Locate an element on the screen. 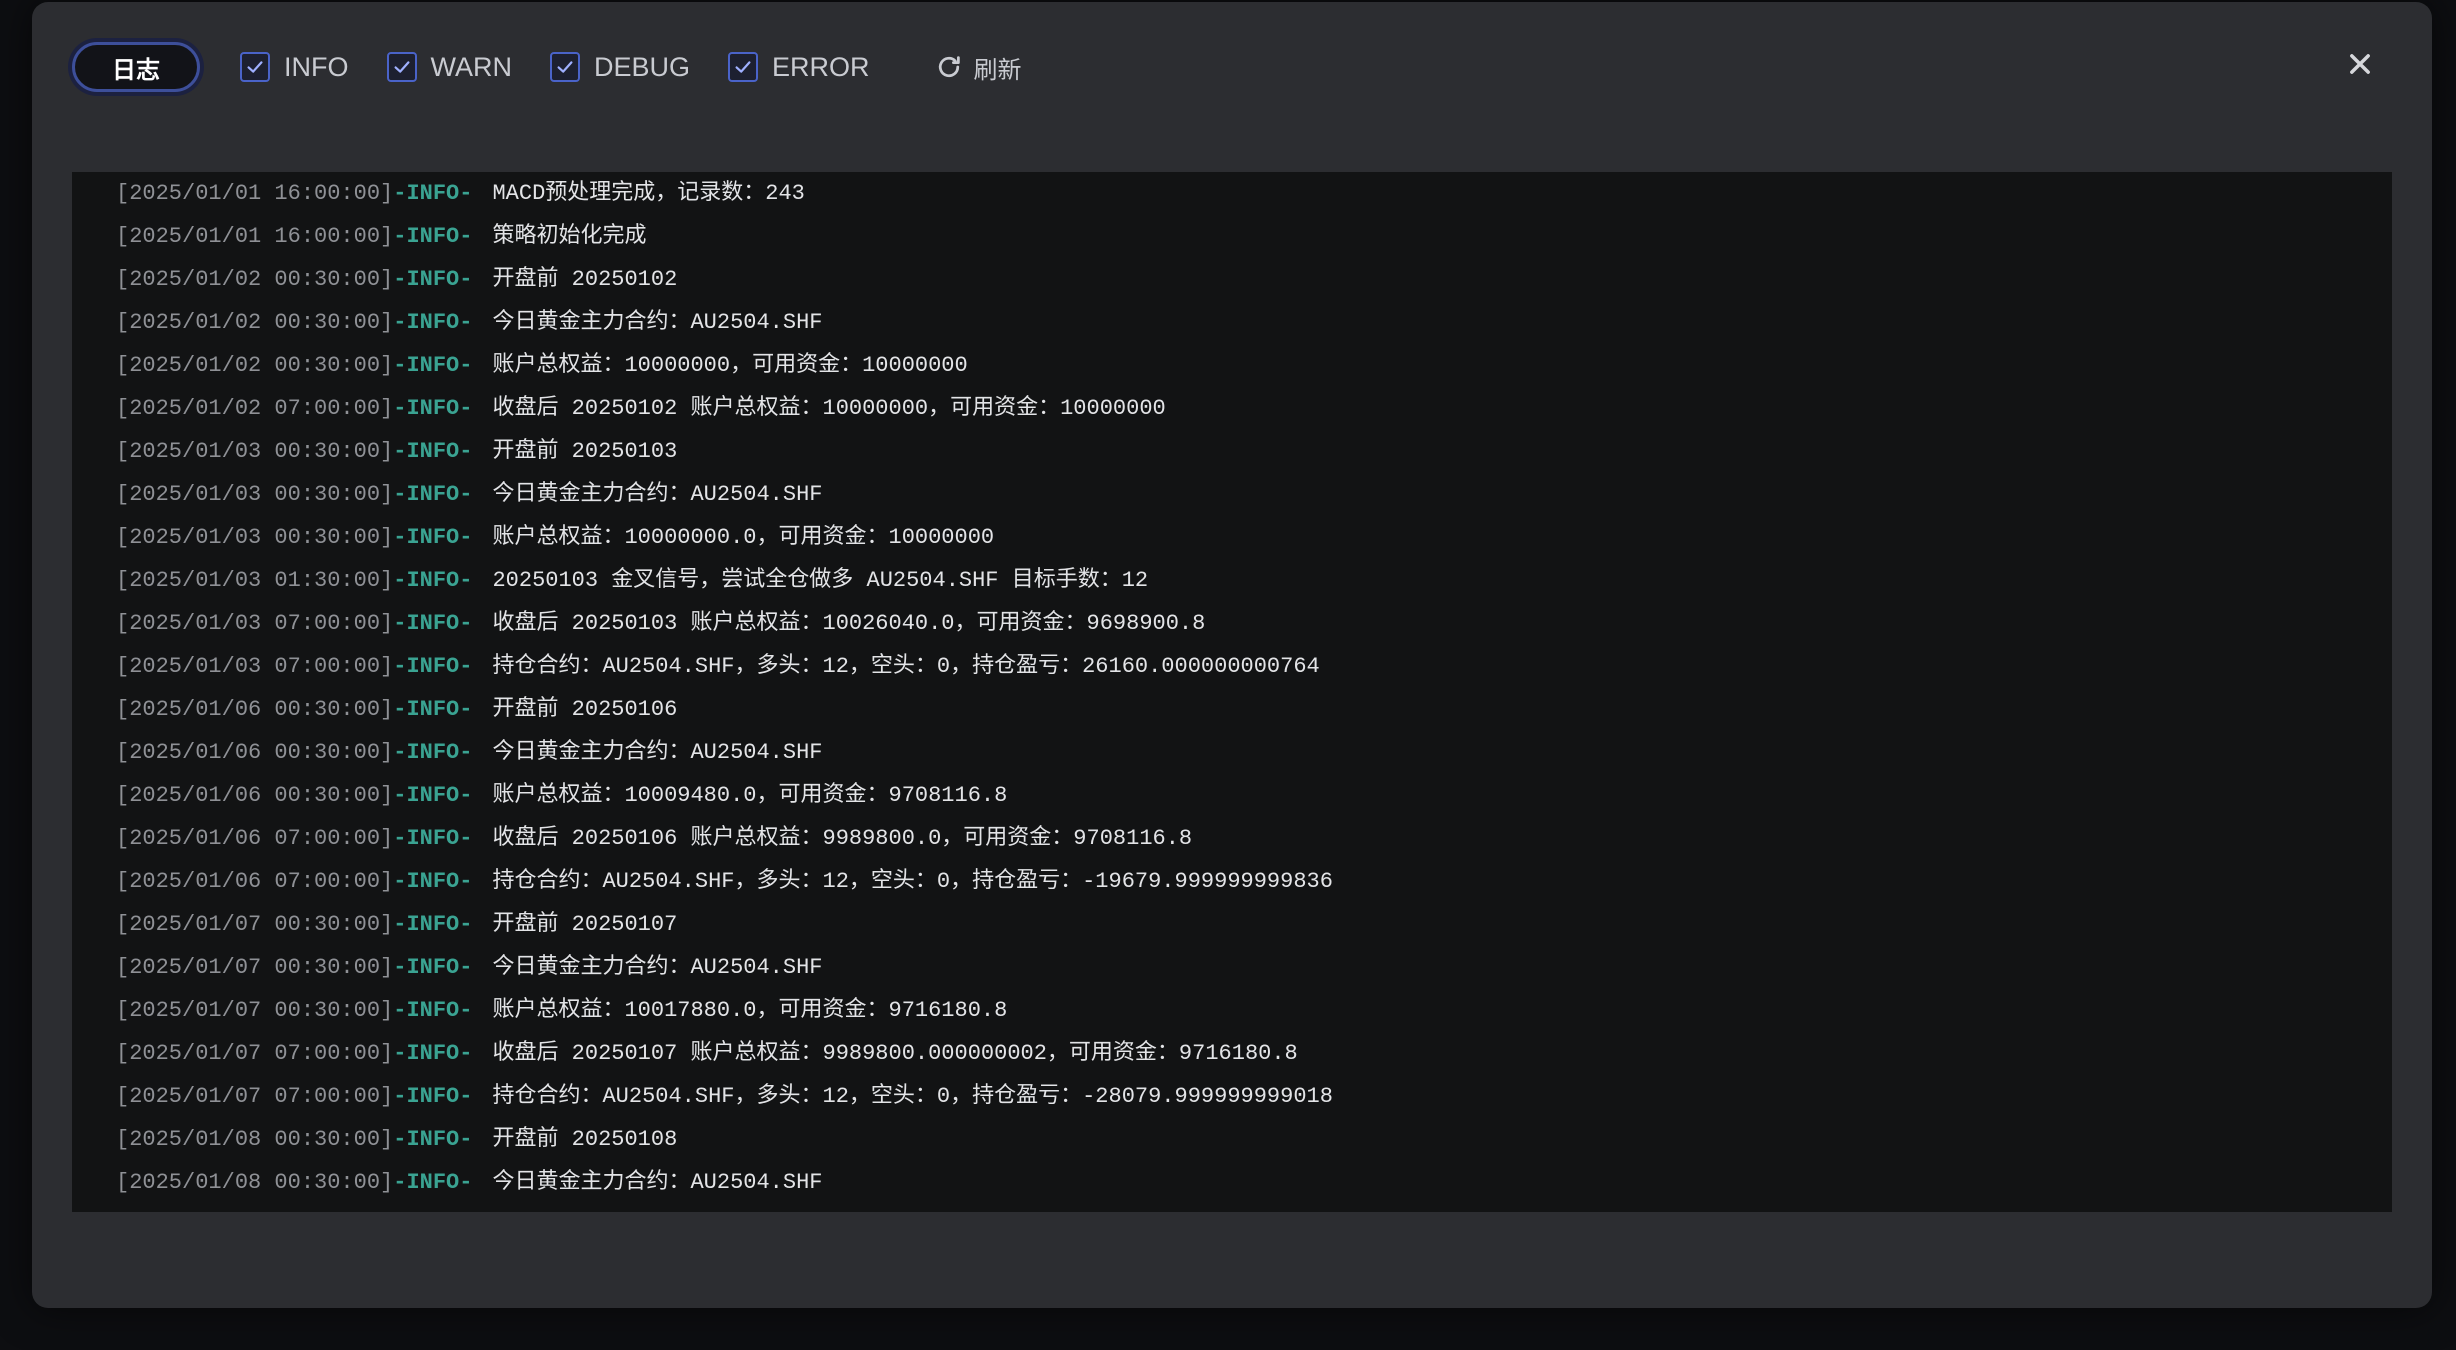 This screenshot has height=1350, width=2456. info-checkbox is located at coordinates (255, 67).